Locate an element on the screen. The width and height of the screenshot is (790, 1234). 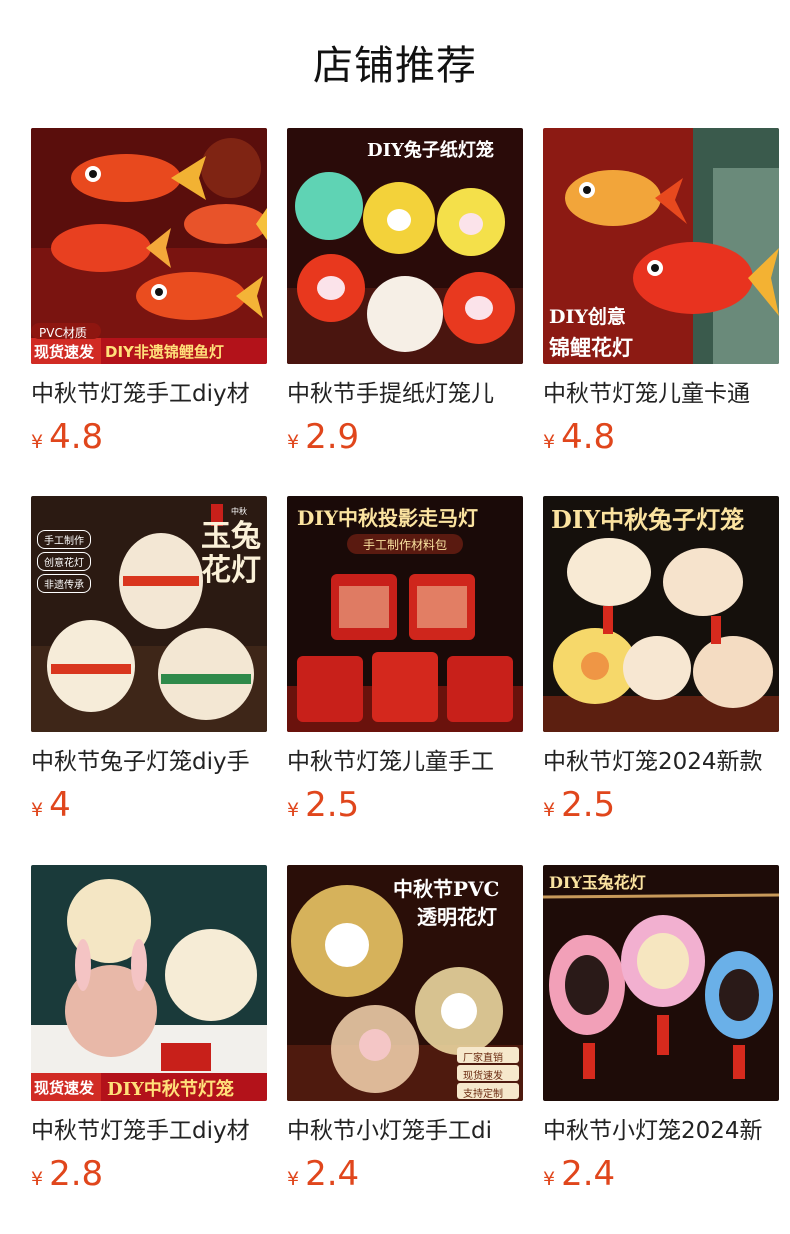
pill-label: 手工制作 is located at coordinates (64, 539).